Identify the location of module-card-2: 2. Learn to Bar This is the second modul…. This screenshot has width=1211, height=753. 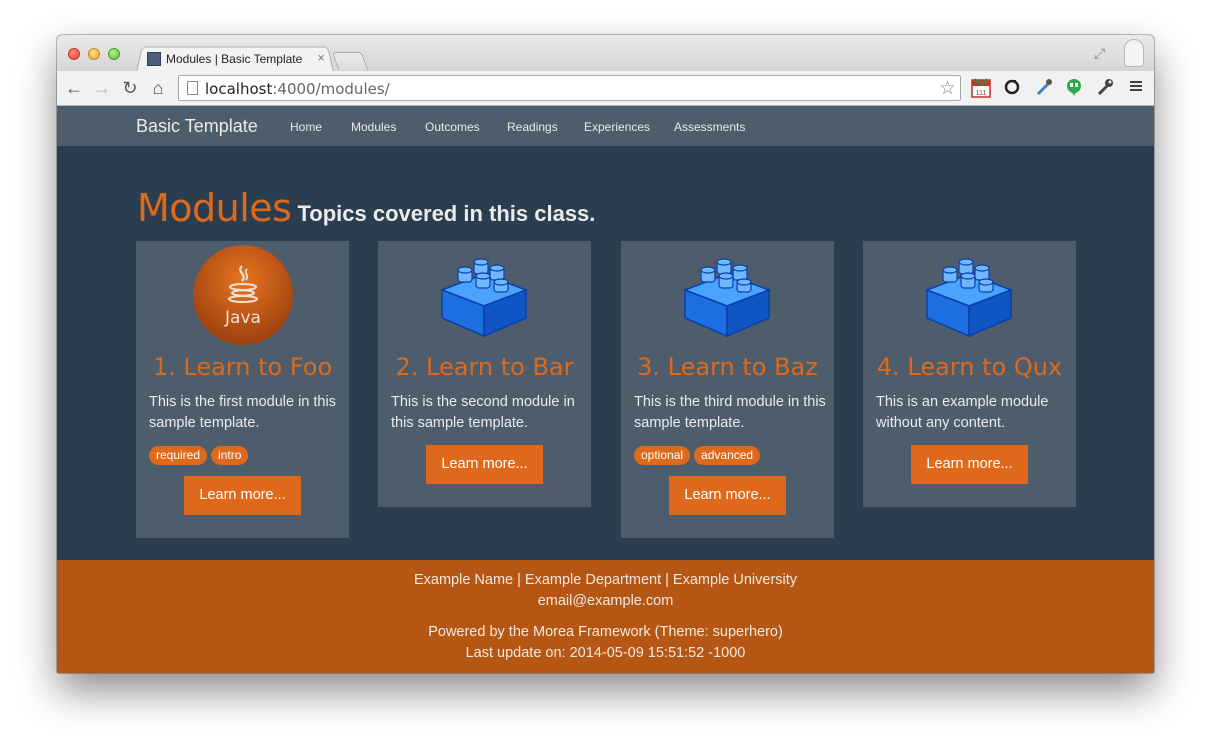
(484, 374).